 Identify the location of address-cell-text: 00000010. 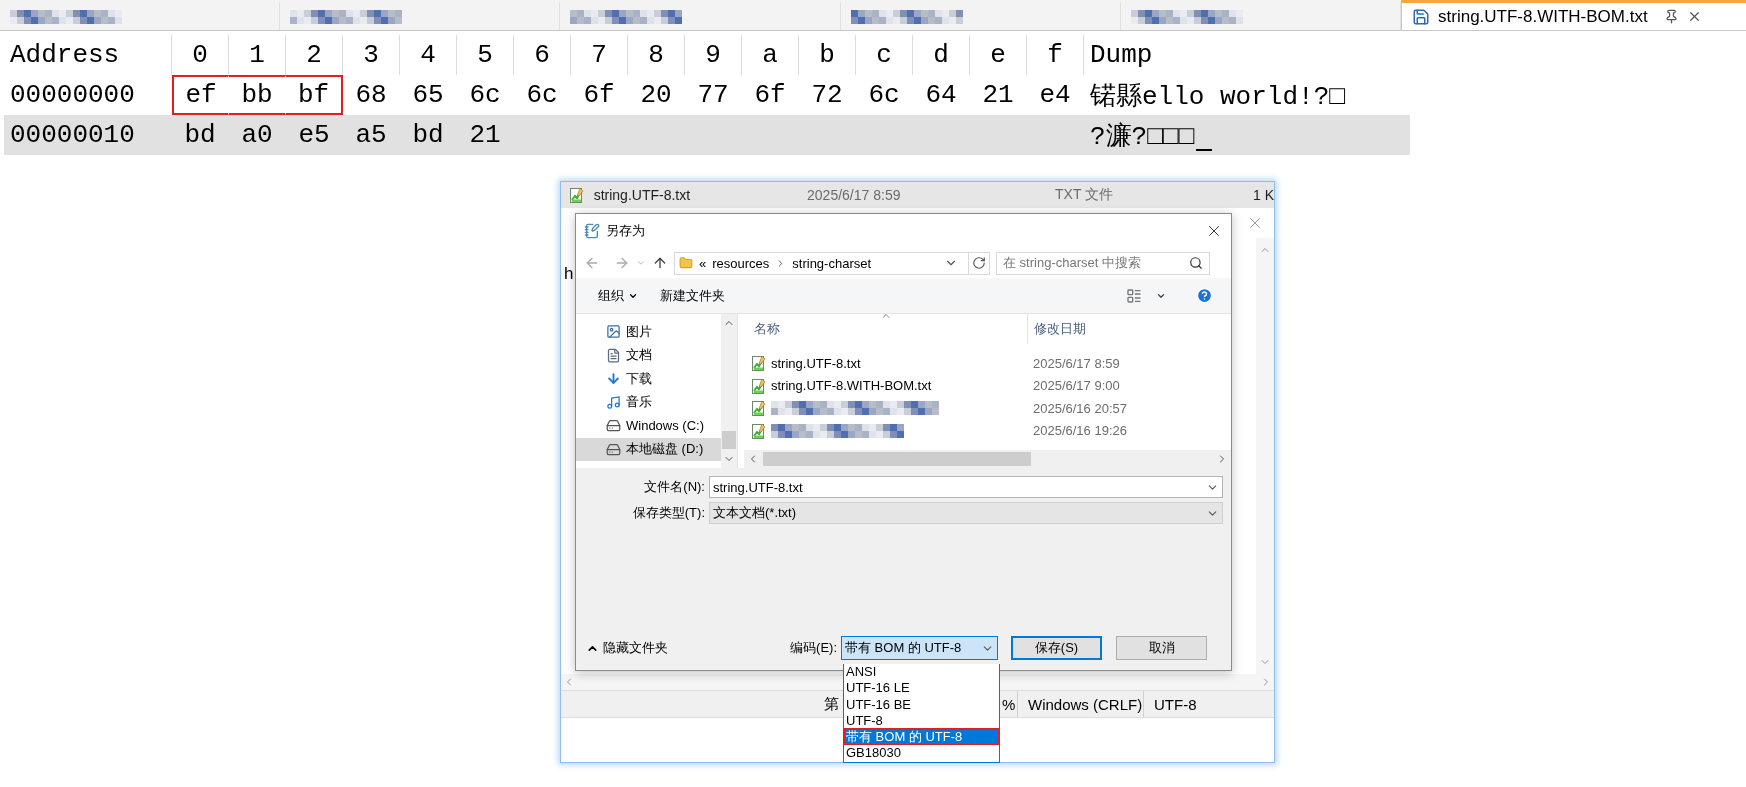
(72, 135).